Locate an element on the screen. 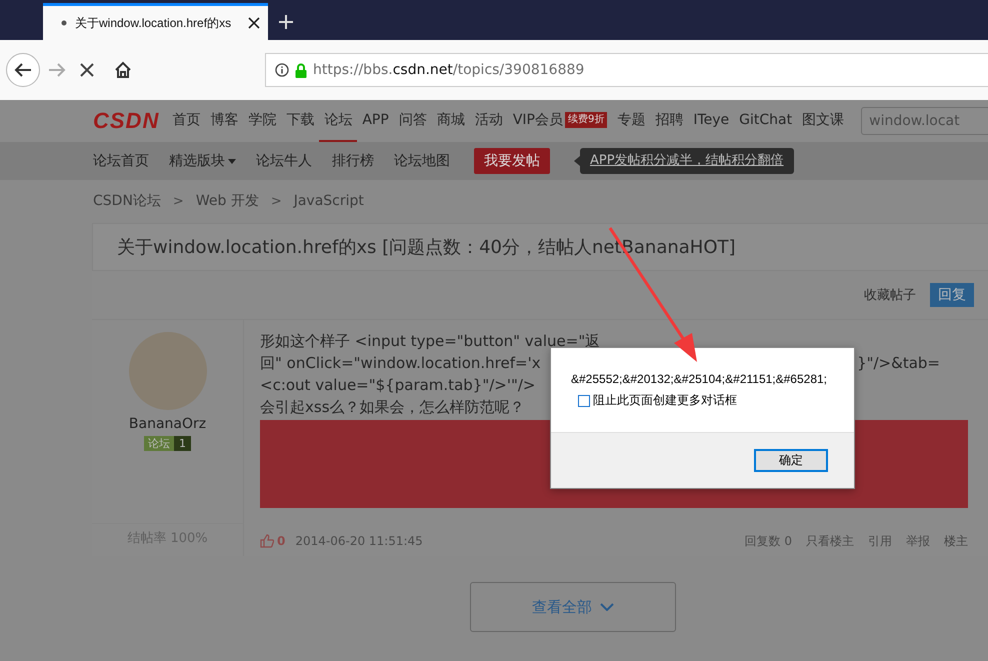 This screenshot has width=988, height=661. post-text: 会引起xss么？如果会，怎么样防范呢？ is located at coordinates (392, 407).